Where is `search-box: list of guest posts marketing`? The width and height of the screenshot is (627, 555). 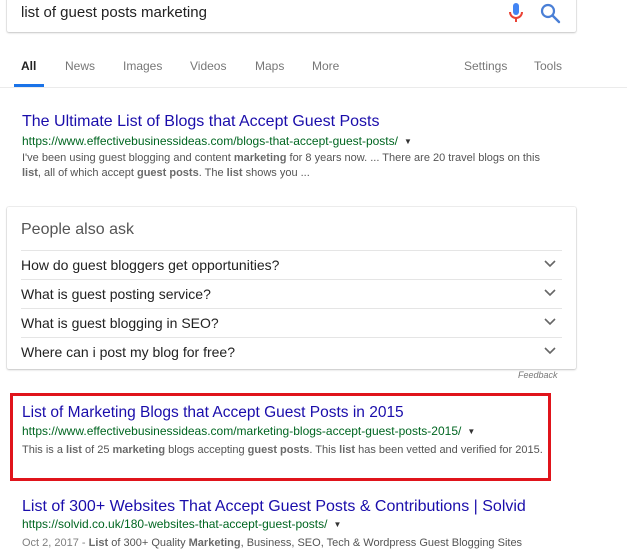 search-box: list of guest posts marketing is located at coordinates (291, 16).